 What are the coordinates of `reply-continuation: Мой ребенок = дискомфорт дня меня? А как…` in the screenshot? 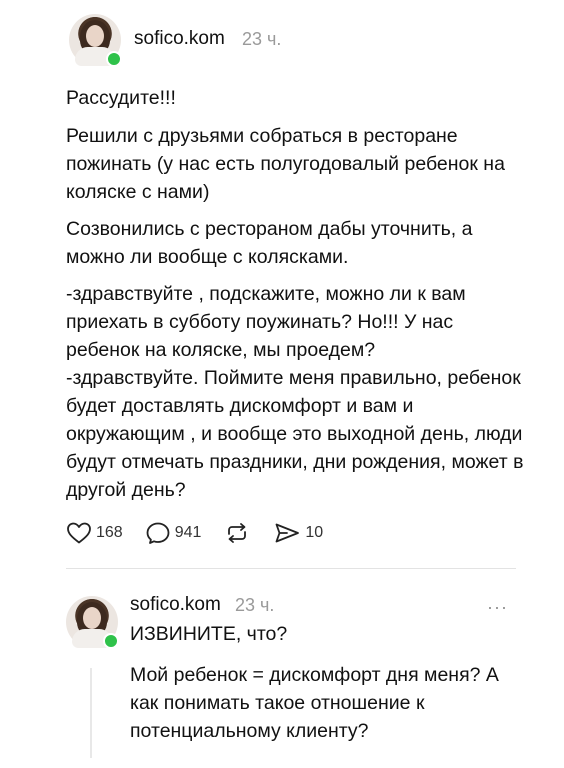 It's located at (314, 703).